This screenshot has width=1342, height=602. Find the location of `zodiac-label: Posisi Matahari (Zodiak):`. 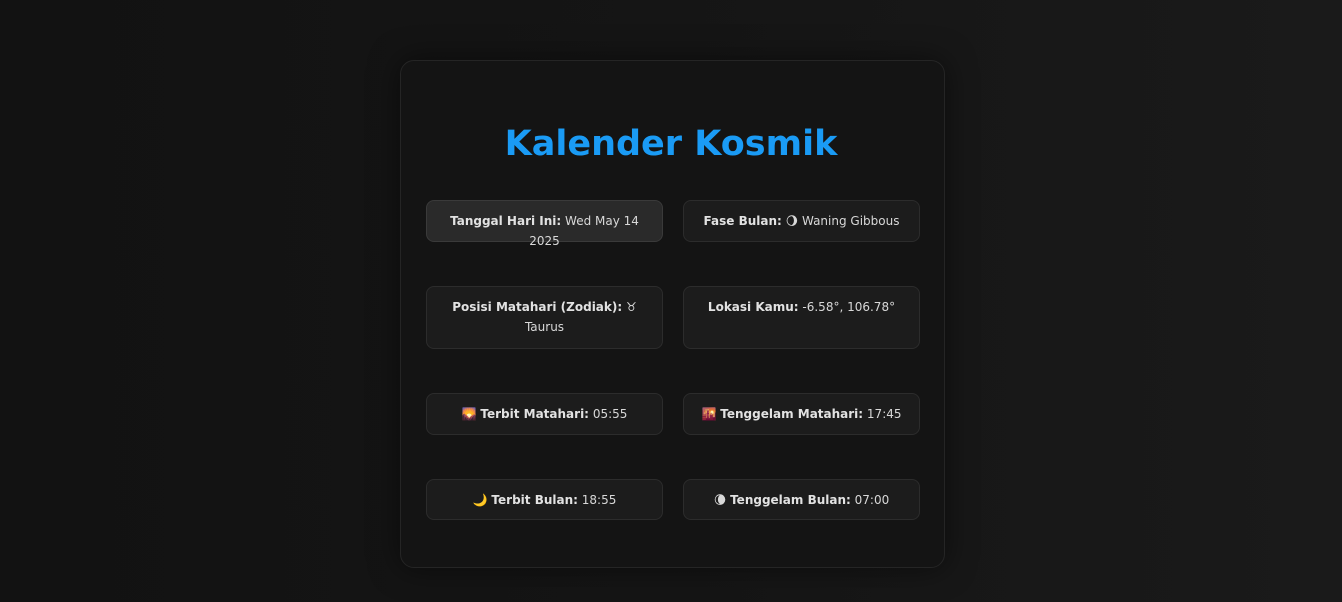

zodiac-label: Posisi Matahari (Zodiak): is located at coordinates (537, 307).